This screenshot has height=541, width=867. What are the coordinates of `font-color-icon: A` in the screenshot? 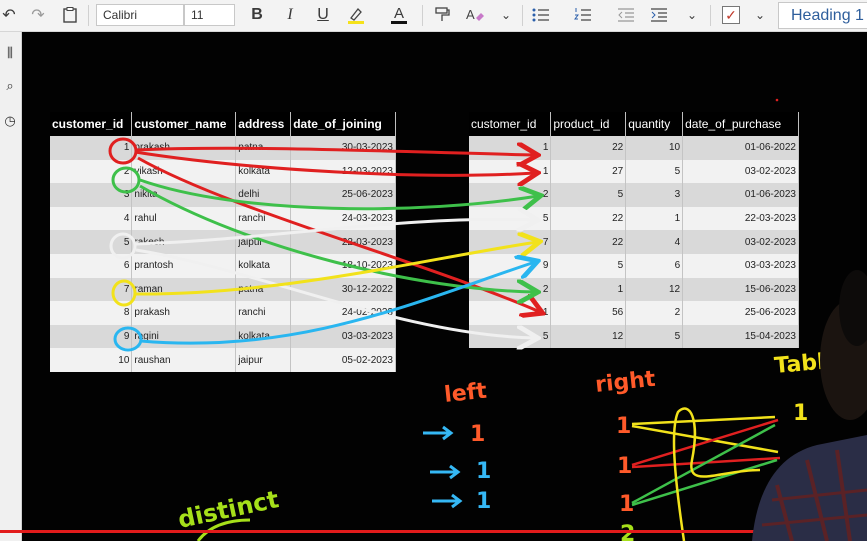 It's located at (398, 13).